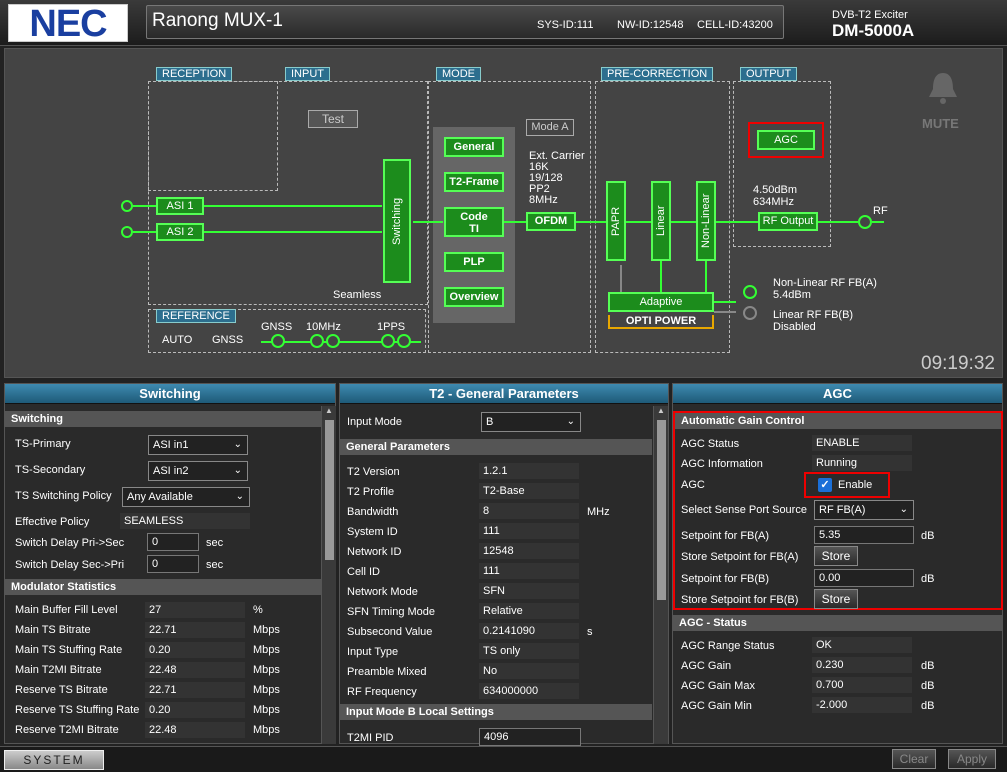  What do you see at coordinates (531, 422) in the screenshot?
I see `input-mode-select: B ⌄` at bounding box center [531, 422].